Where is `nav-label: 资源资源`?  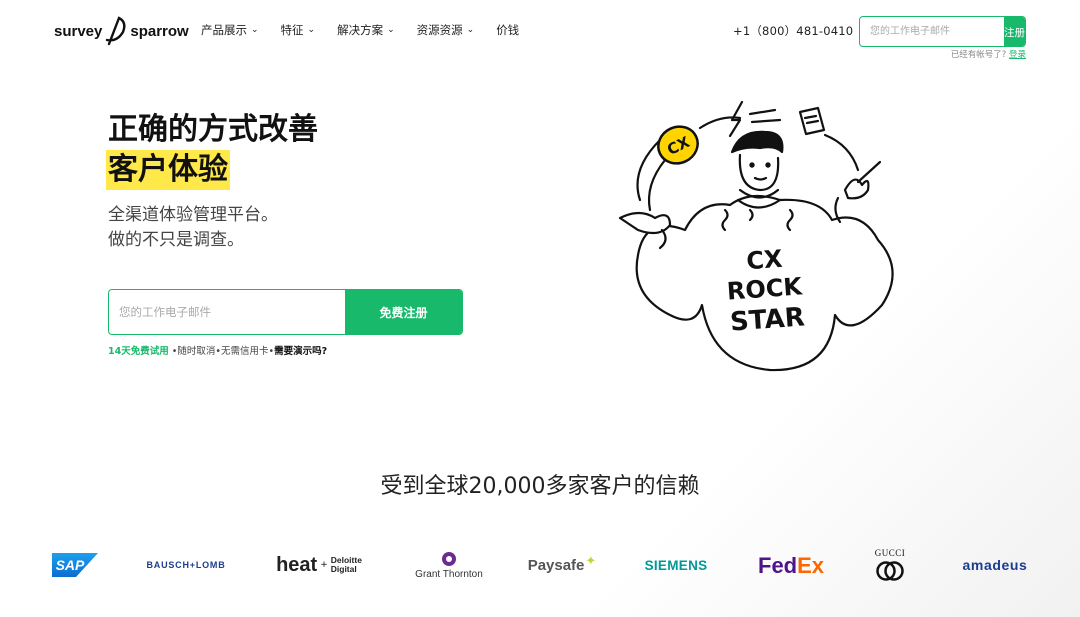 nav-label: 资源资源 is located at coordinates (439, 30).